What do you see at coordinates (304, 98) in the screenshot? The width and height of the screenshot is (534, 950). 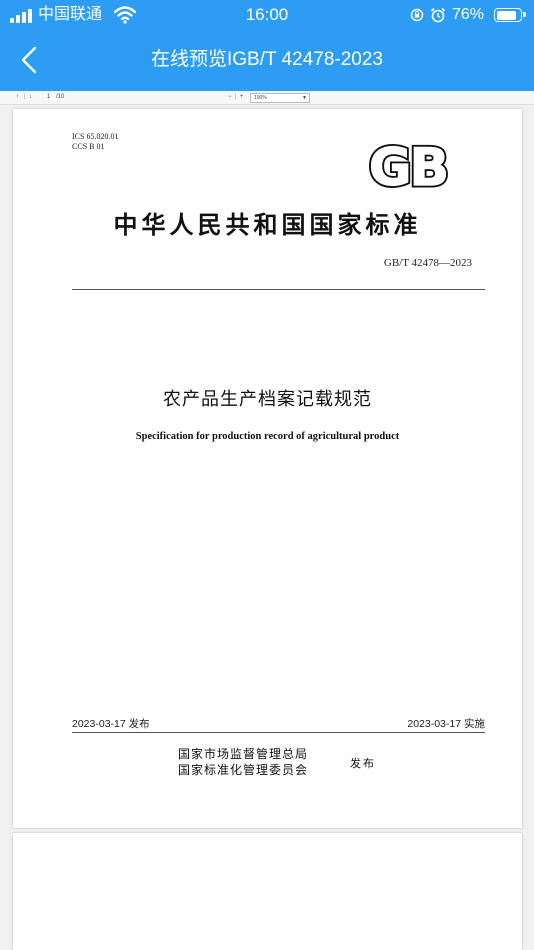 I see `chevron-down-icon: ▼` at bounding box center [304, 98].